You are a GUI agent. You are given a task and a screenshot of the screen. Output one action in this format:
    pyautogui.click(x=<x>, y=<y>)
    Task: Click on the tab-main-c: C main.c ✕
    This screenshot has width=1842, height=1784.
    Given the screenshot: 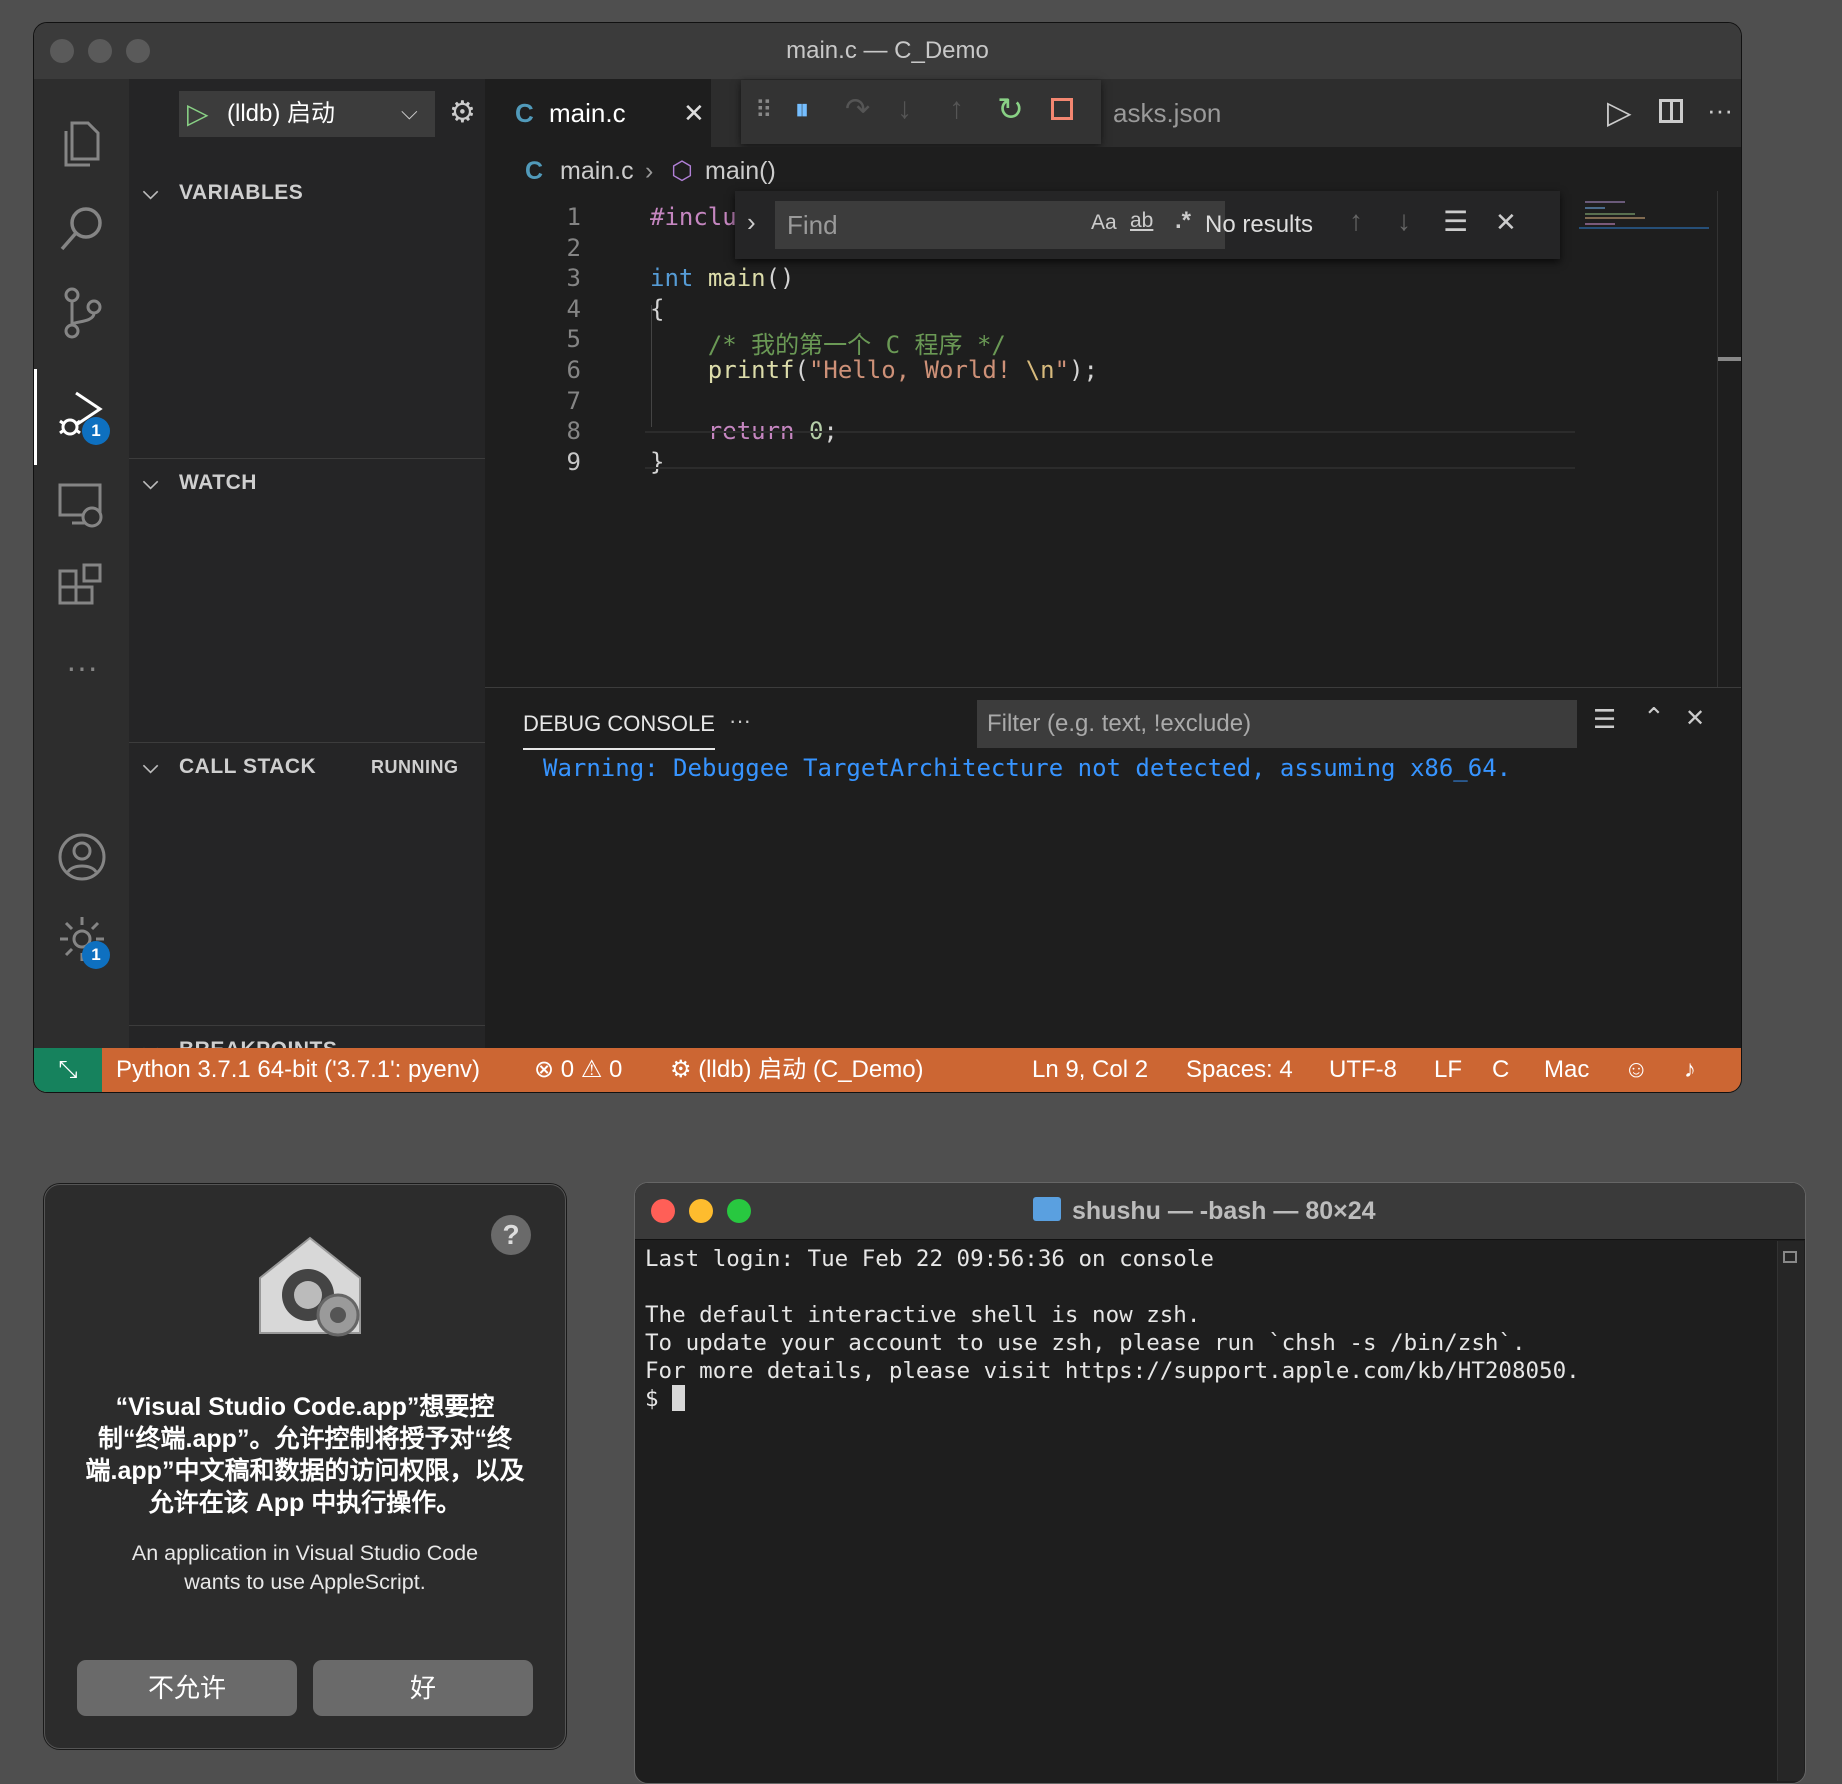 What is the action you would take?
    pyautogui.click(x=598, y=113)
    